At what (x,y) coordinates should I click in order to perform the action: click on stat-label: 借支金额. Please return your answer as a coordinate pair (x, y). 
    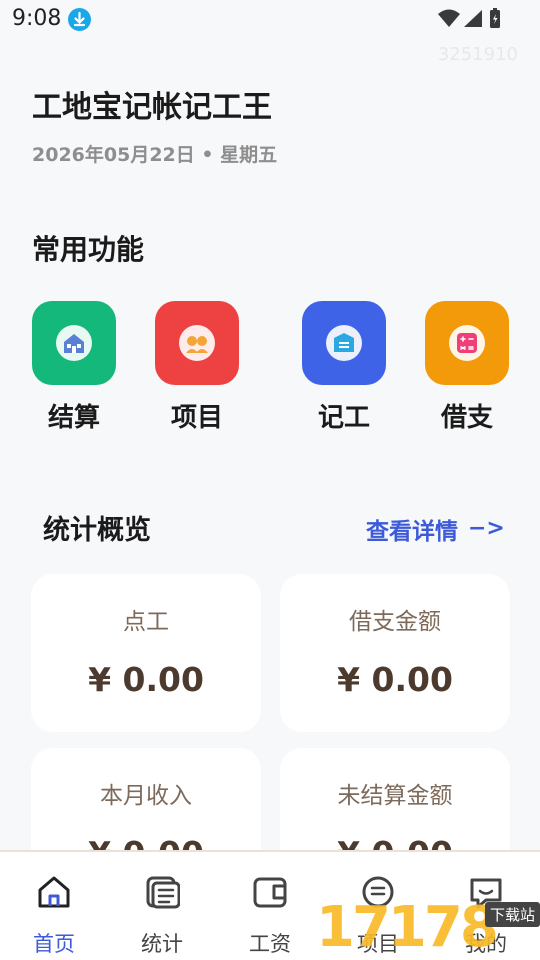
    Looking at the image, I should click on (395, 622).